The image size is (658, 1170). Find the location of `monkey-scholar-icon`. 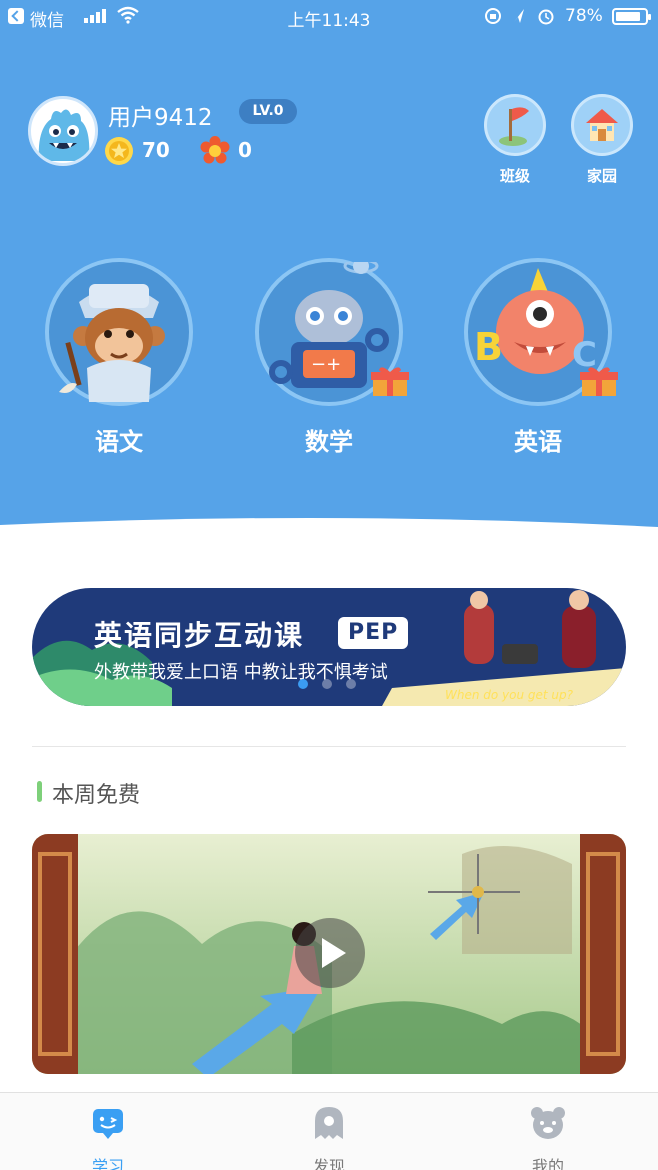

monkey-scholar-icon is located at coordinates (119, 332).